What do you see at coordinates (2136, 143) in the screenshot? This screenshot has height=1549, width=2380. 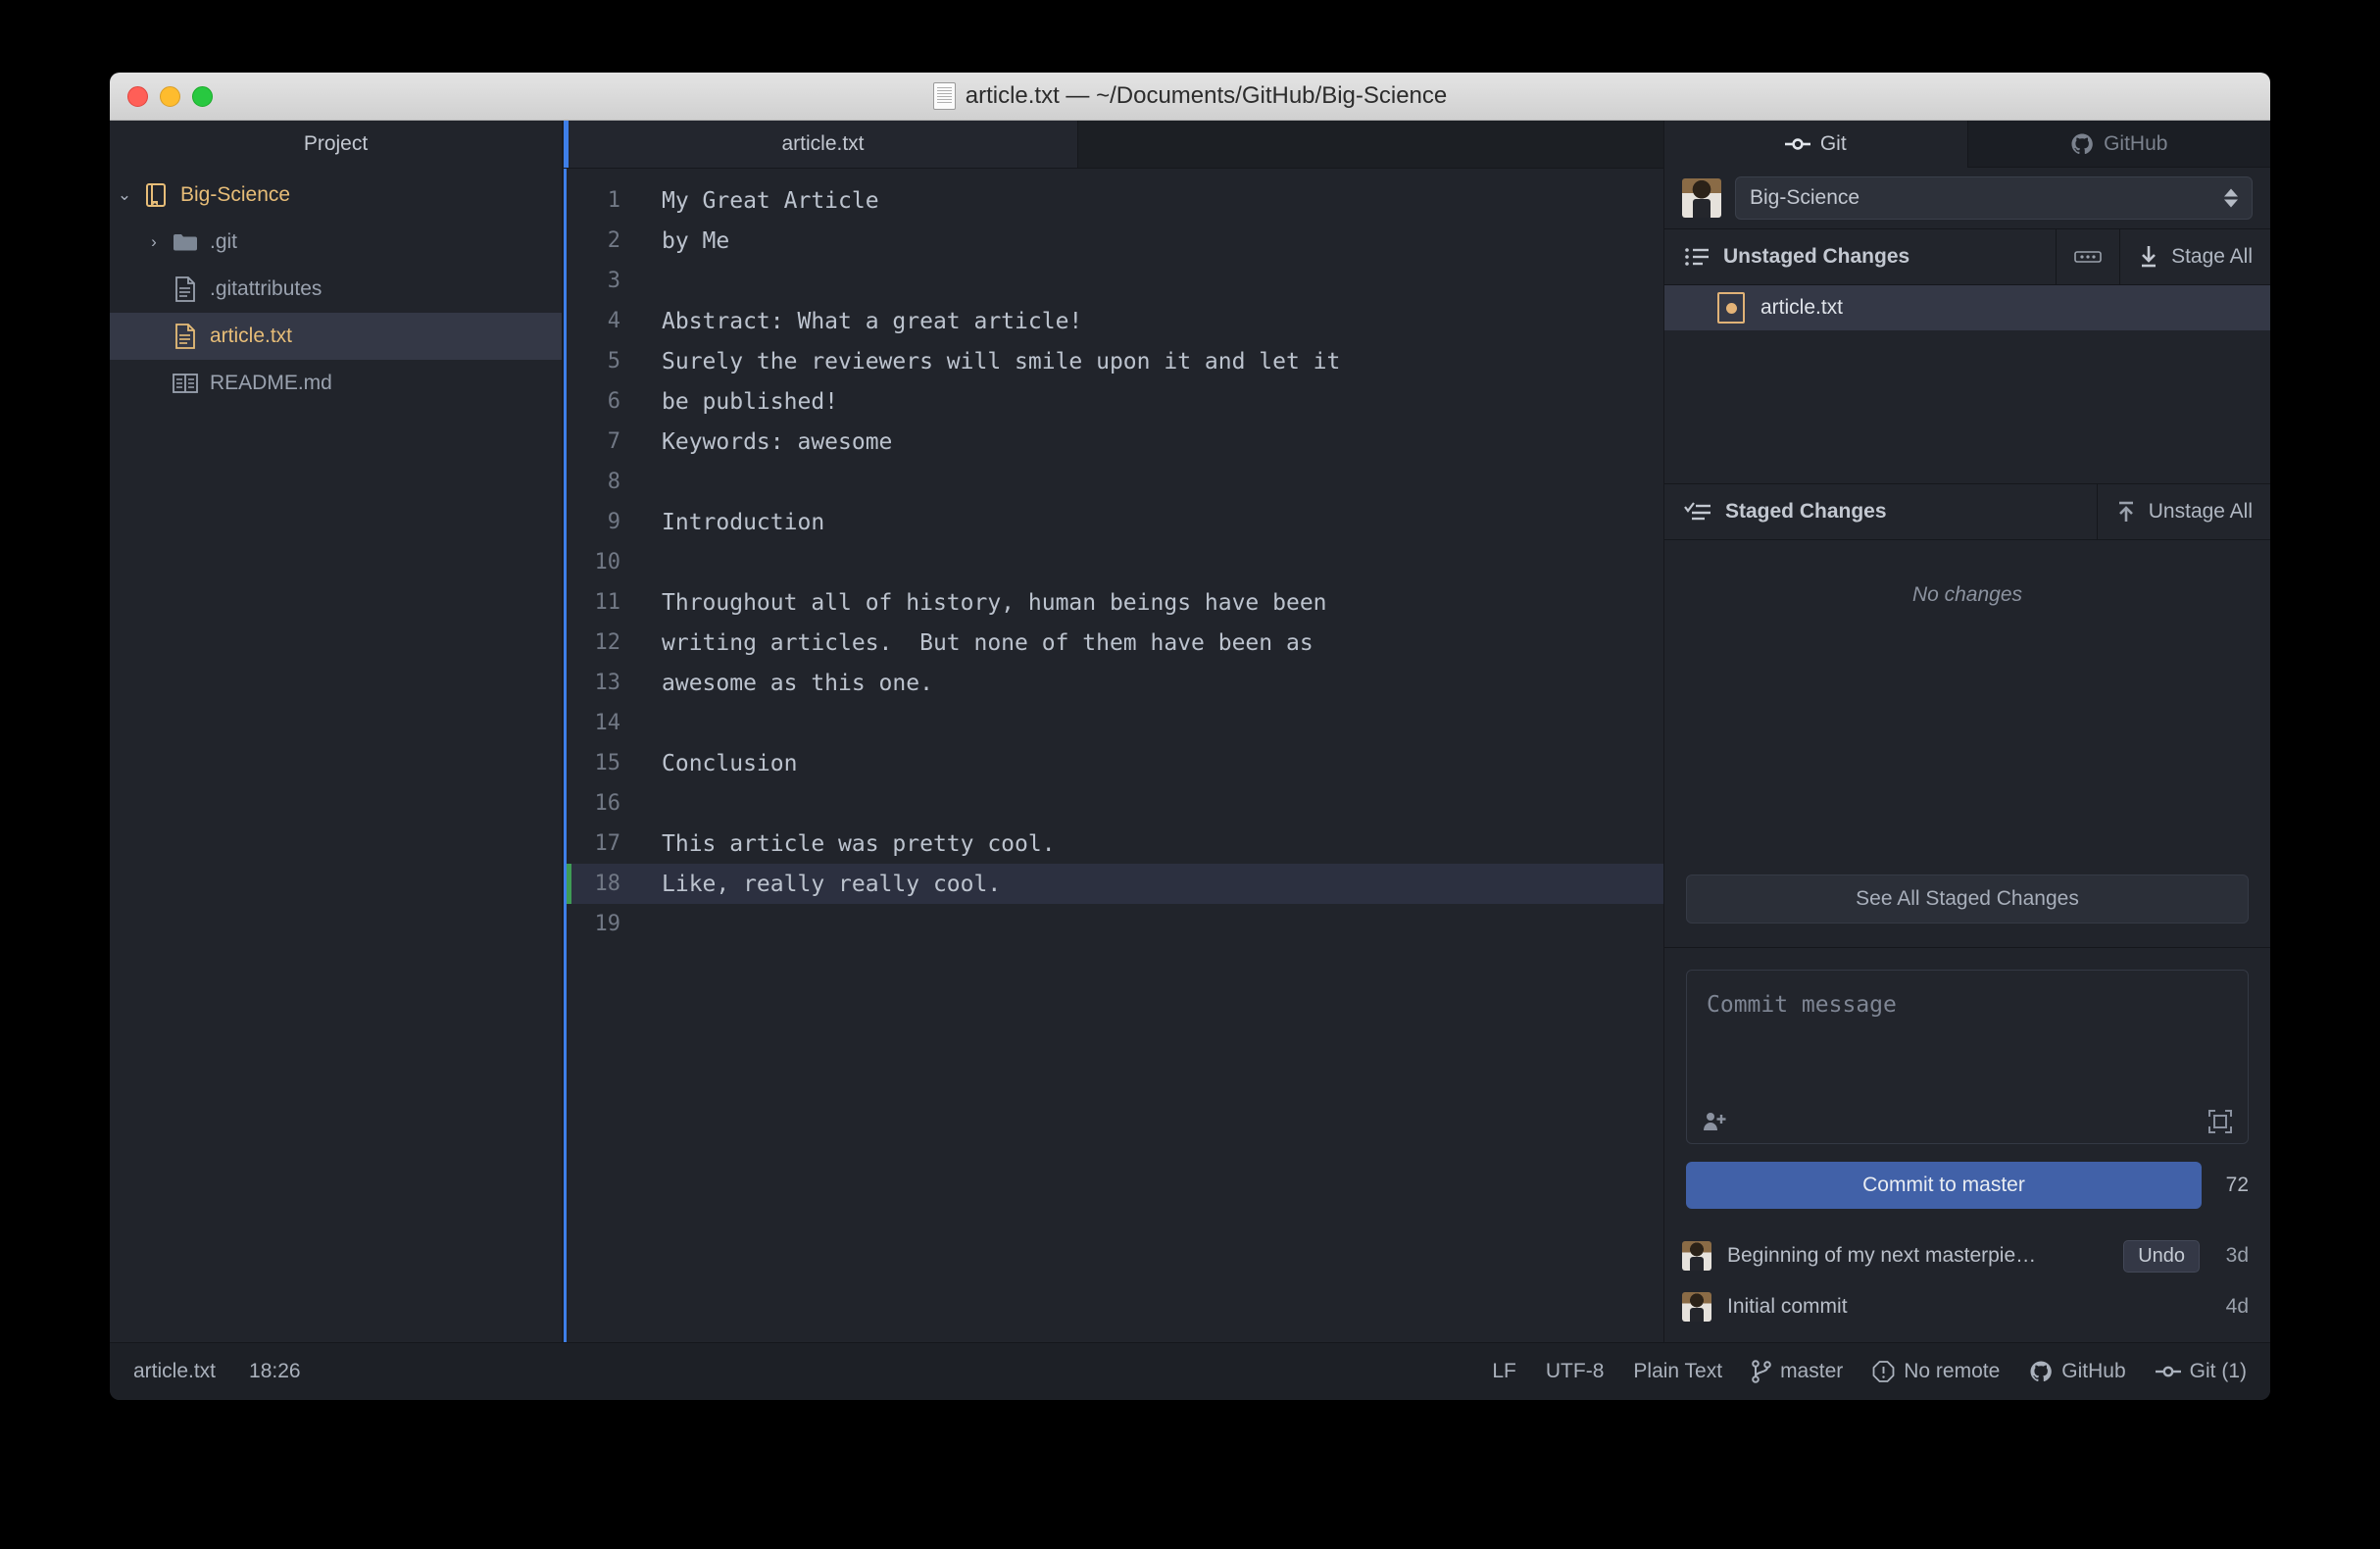 I see `tab-label: GitHub` at bounding box center [2136, 143].